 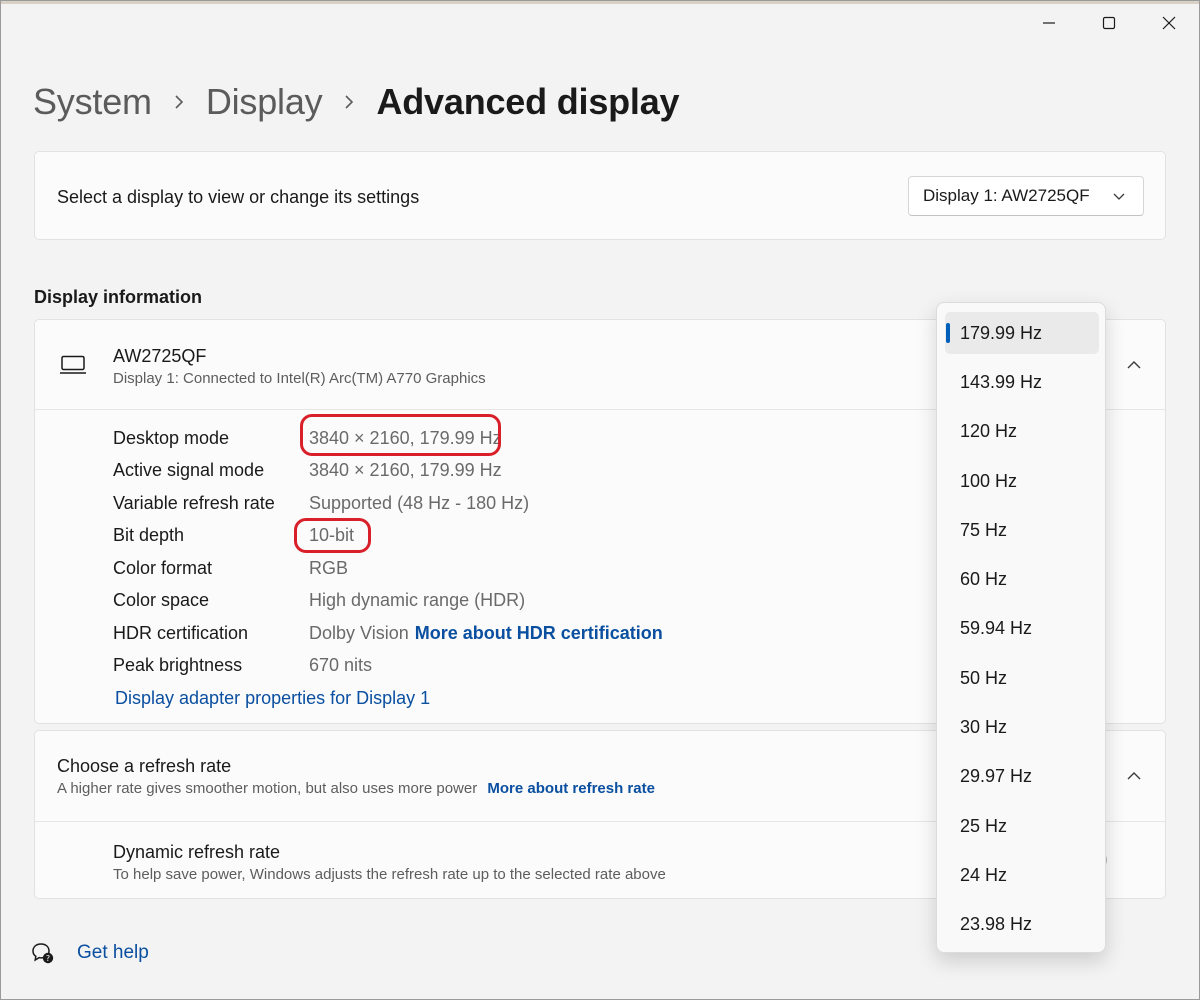 What do you see at coordinates (984, 726) in the screenshot?
I see `option-label: 30 Hz` at bounding box center [984, 726].